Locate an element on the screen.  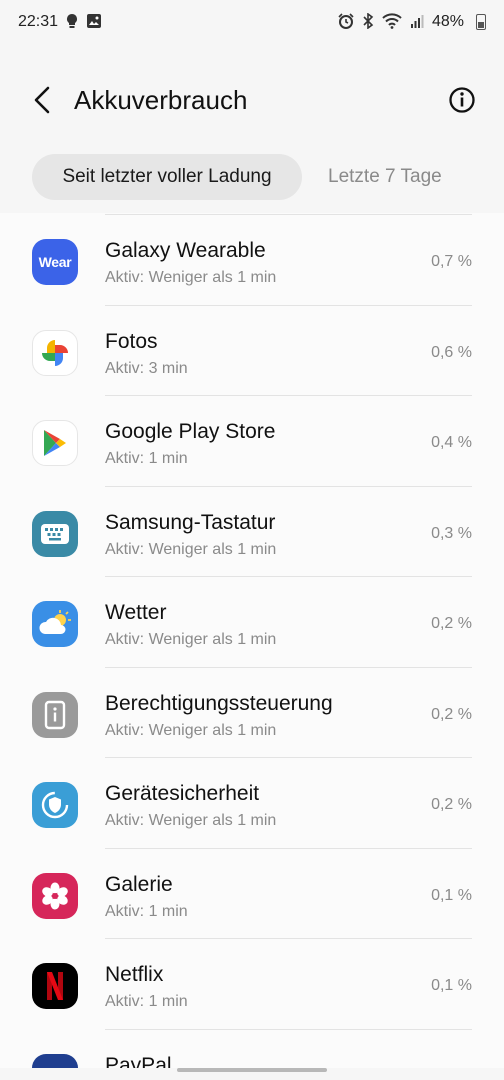
info-button is located at coordinates (462, 100).